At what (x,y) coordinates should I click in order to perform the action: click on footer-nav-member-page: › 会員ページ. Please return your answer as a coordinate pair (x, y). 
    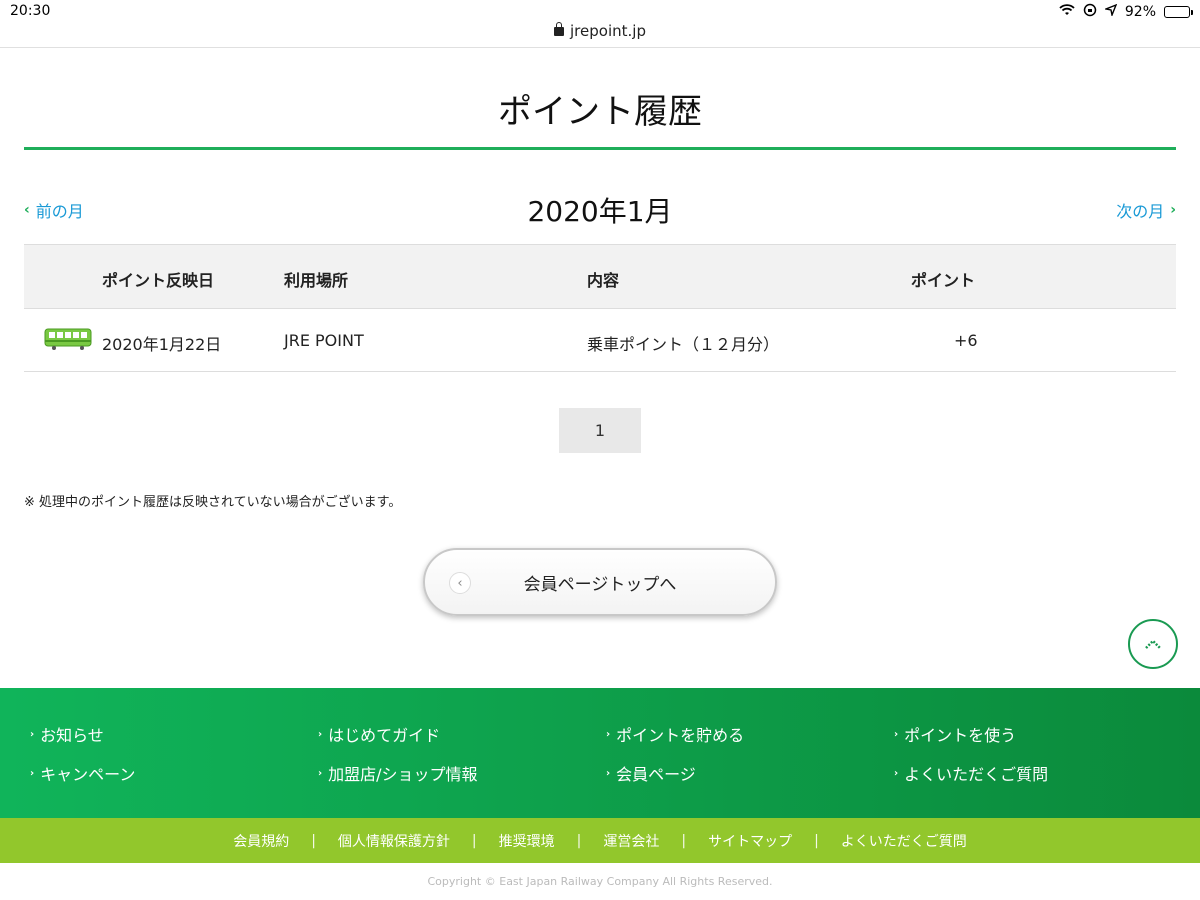
    Looking at the image, I should click on (651, 773).